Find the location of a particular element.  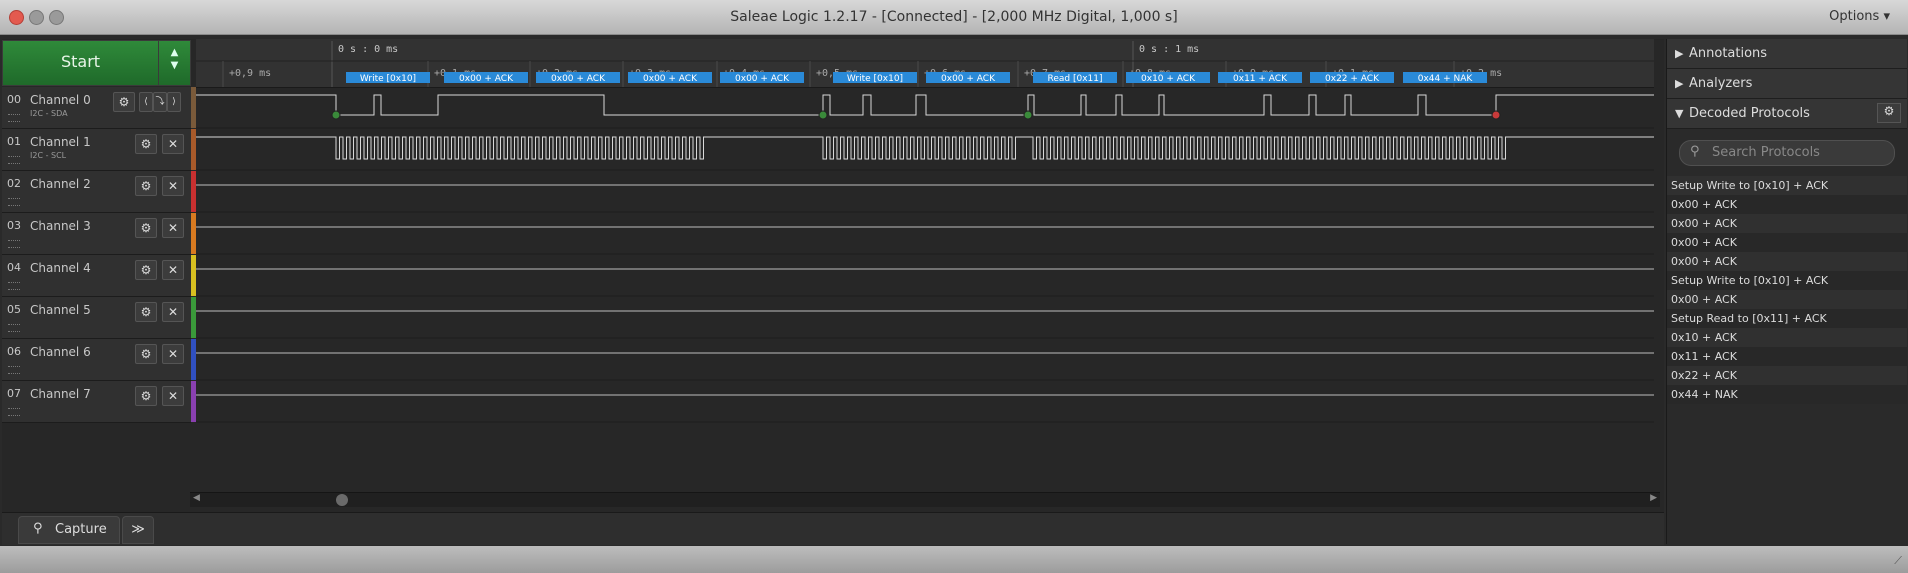

scroll-left-icon: ◀ is located at coordinates (196, 498).